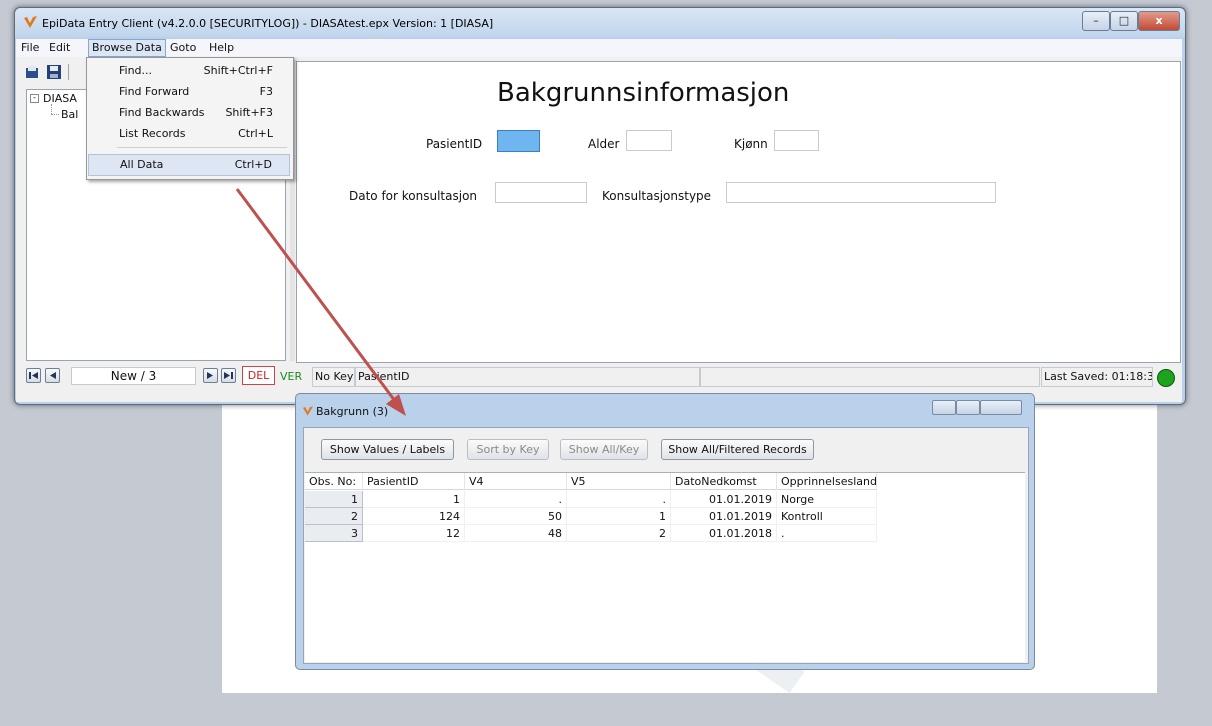 Image resolution: width=1212 pixels, height=726 pixels. What do you see at coordinates (527, 377) in the screenshot?
I see `current-field-status: PasientID` at bounding box center [527, 377].